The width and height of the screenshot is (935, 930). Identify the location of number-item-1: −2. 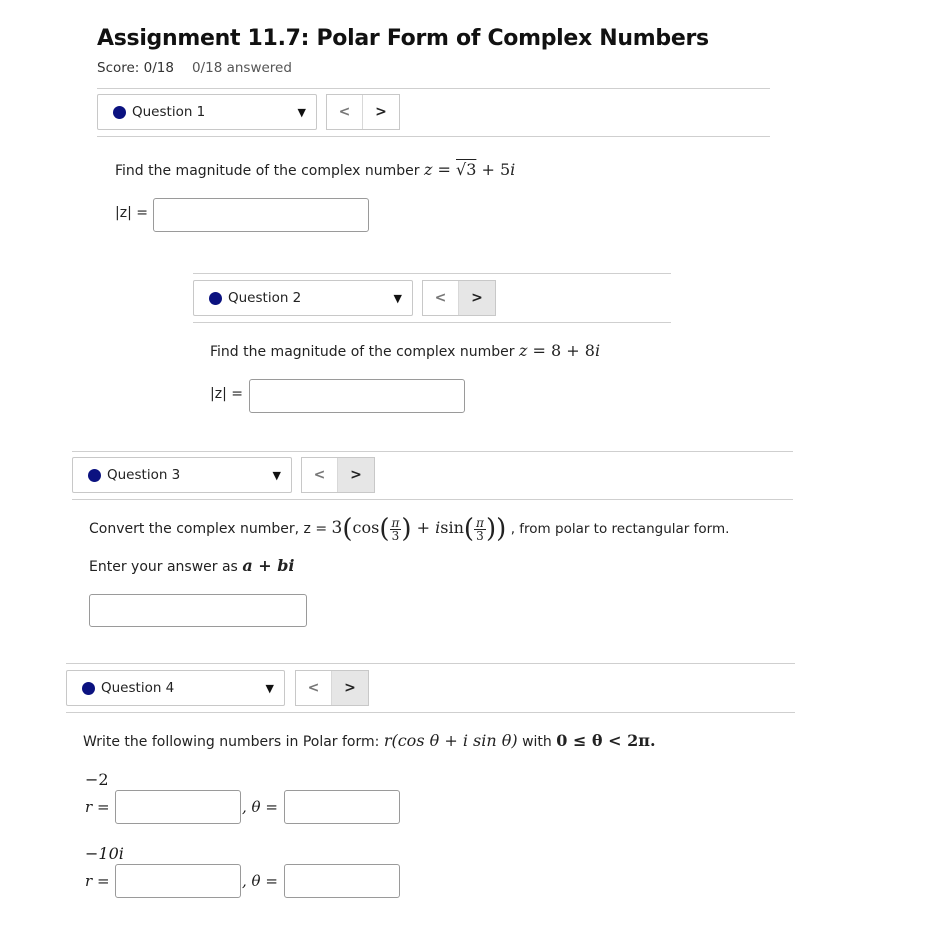
(97, 779).